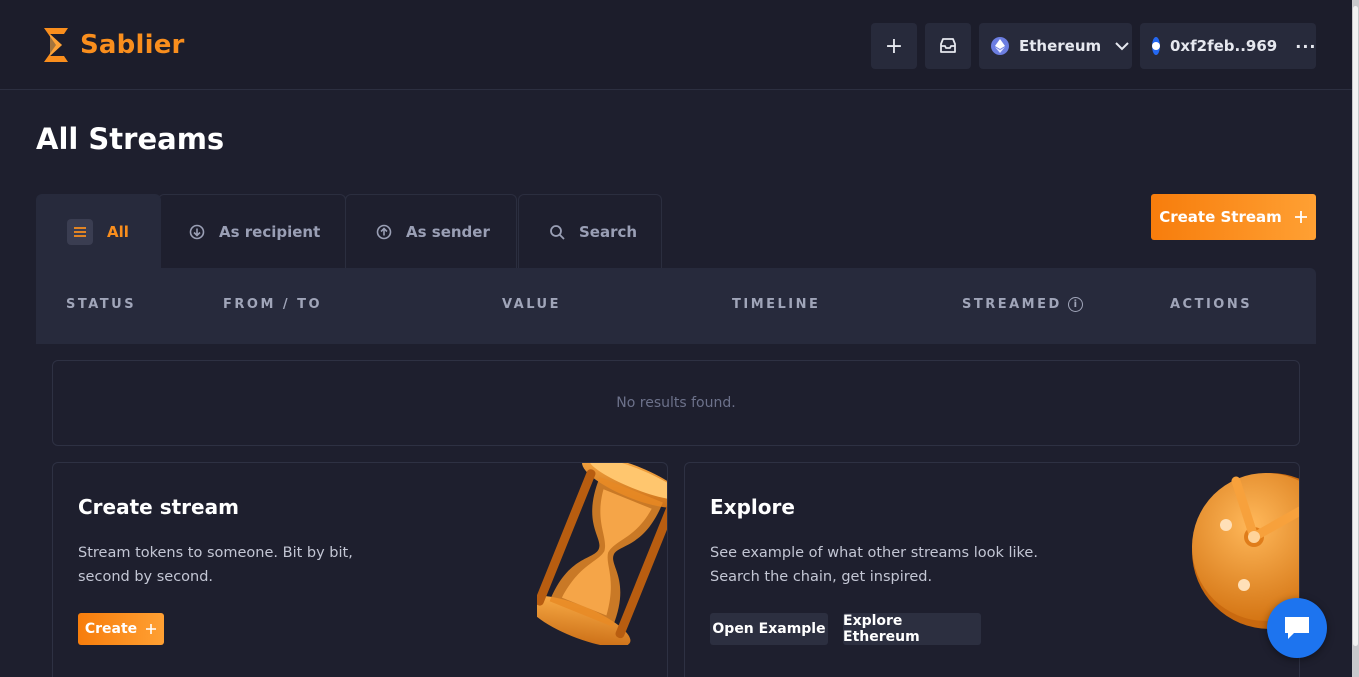  I want to click on tab-search: Search, so click(590, 231).